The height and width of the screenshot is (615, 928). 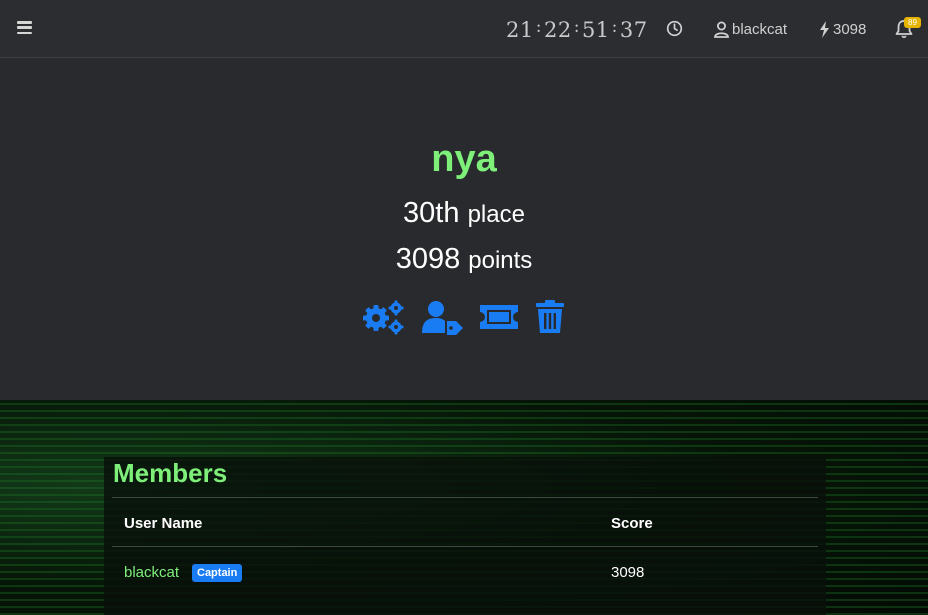 What do you see at coordinates (496, 214) in the screenshot?
I see `place-label: place` at bounding box center [496, 214].